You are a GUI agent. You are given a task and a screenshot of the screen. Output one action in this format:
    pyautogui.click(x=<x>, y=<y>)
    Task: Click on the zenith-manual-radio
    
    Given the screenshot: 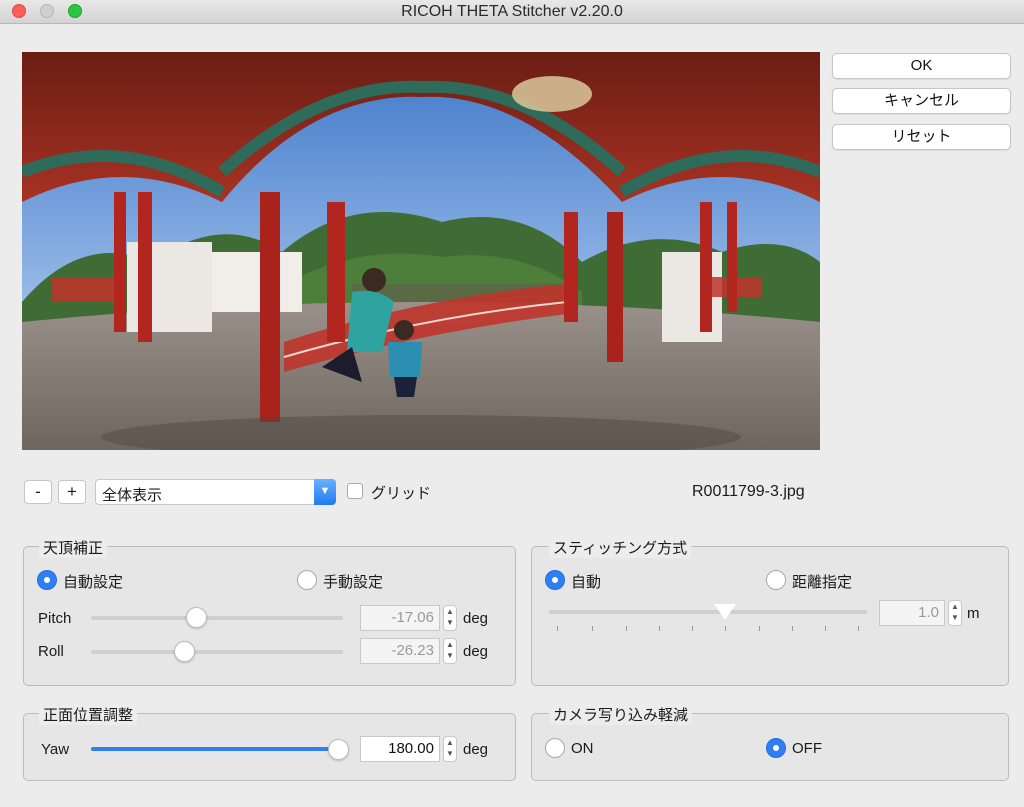 What is the action you would take?
    pyautogui.click(x=307, y=580)
    